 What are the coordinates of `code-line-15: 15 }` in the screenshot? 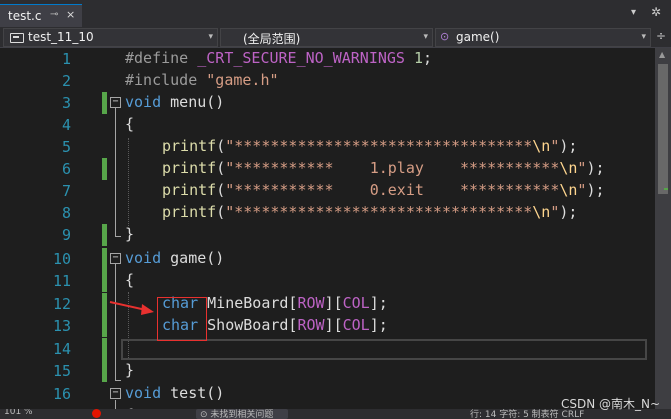 It's located at (327, 371).